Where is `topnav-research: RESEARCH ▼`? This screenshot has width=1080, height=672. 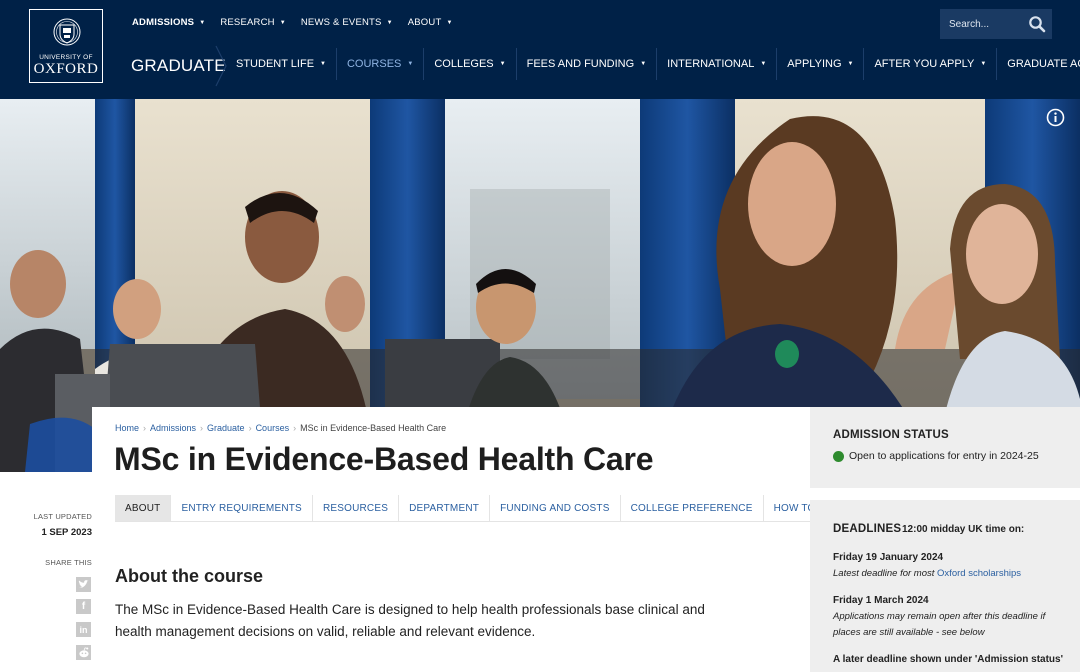
topnav-research: RESEARCH ▼ is located at coordinates (253, 22).